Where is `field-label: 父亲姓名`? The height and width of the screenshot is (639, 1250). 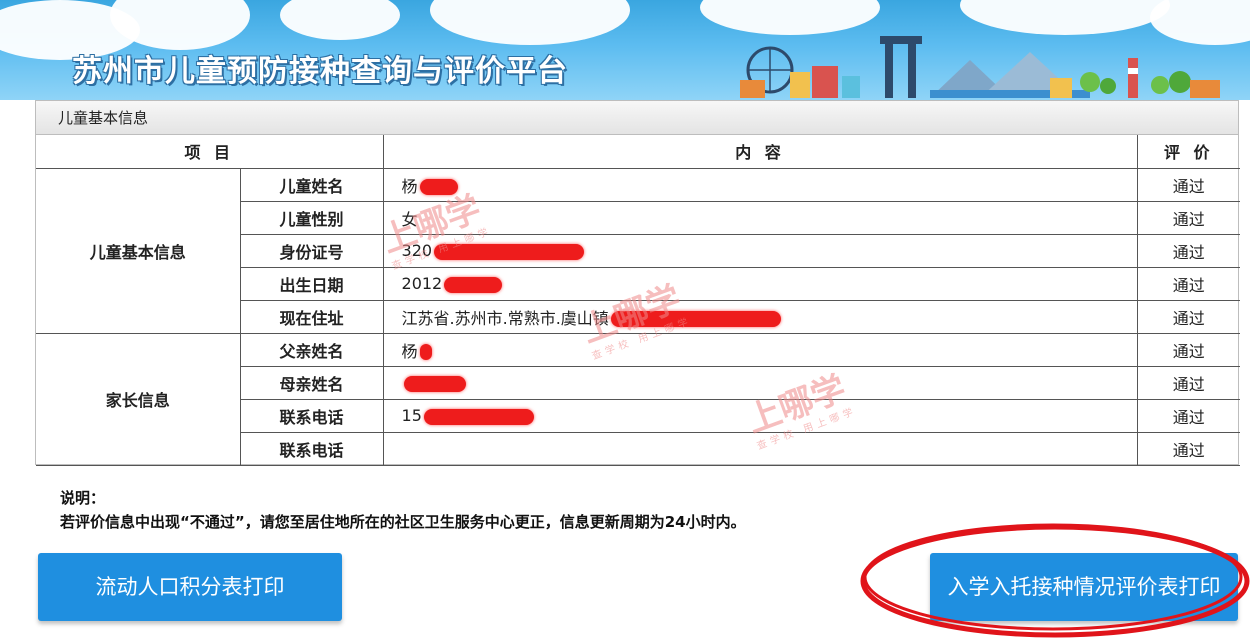
field-label: 父亲姓名 is located at coordinates (311, 349).